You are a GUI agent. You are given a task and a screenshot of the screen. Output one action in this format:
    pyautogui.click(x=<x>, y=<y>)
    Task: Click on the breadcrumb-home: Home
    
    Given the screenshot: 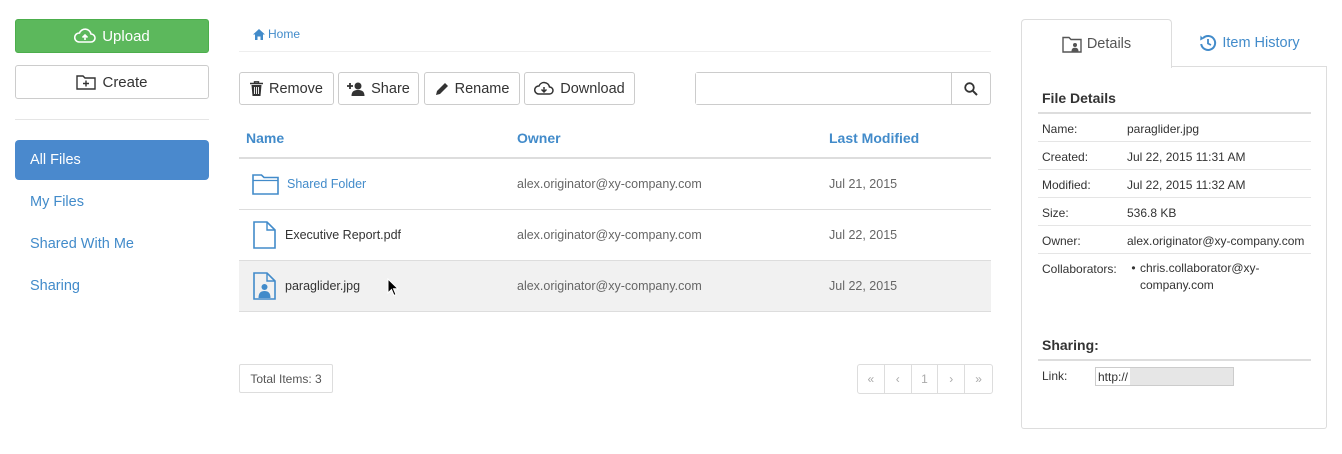 What is the action you would take?
    pyautogui.click(x=284, y=34)
    